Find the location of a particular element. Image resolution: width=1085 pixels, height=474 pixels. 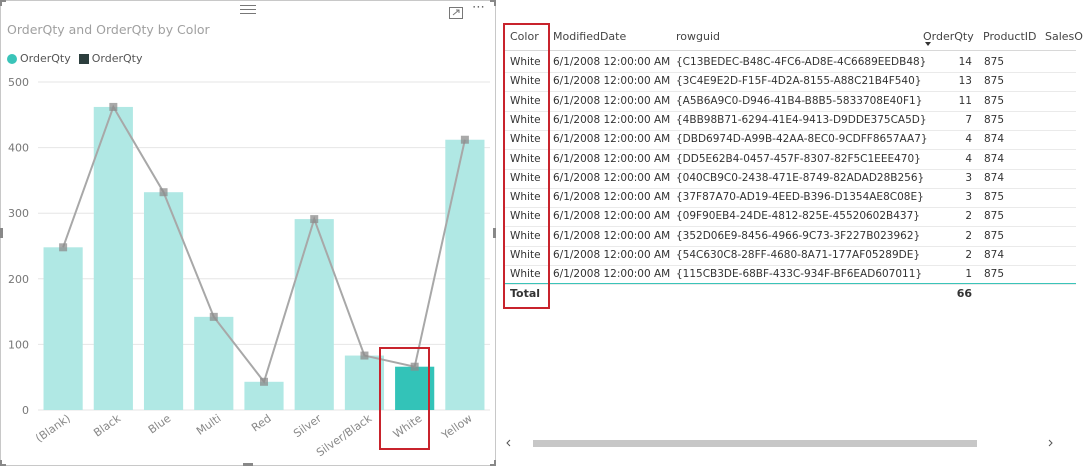

scroll-right-icon is located at coordinates (1050, 443).